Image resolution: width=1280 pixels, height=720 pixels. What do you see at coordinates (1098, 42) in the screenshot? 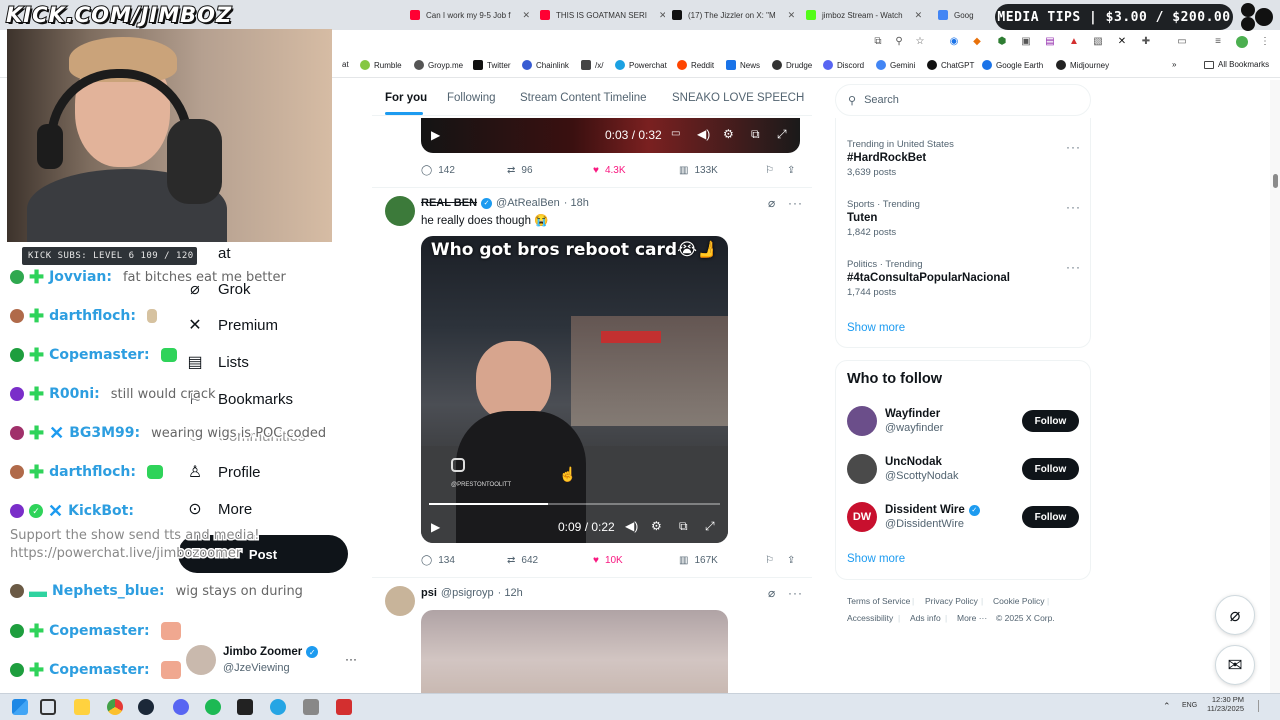
I see `extension-icon: ▧` at bounding box center [1098, 42].